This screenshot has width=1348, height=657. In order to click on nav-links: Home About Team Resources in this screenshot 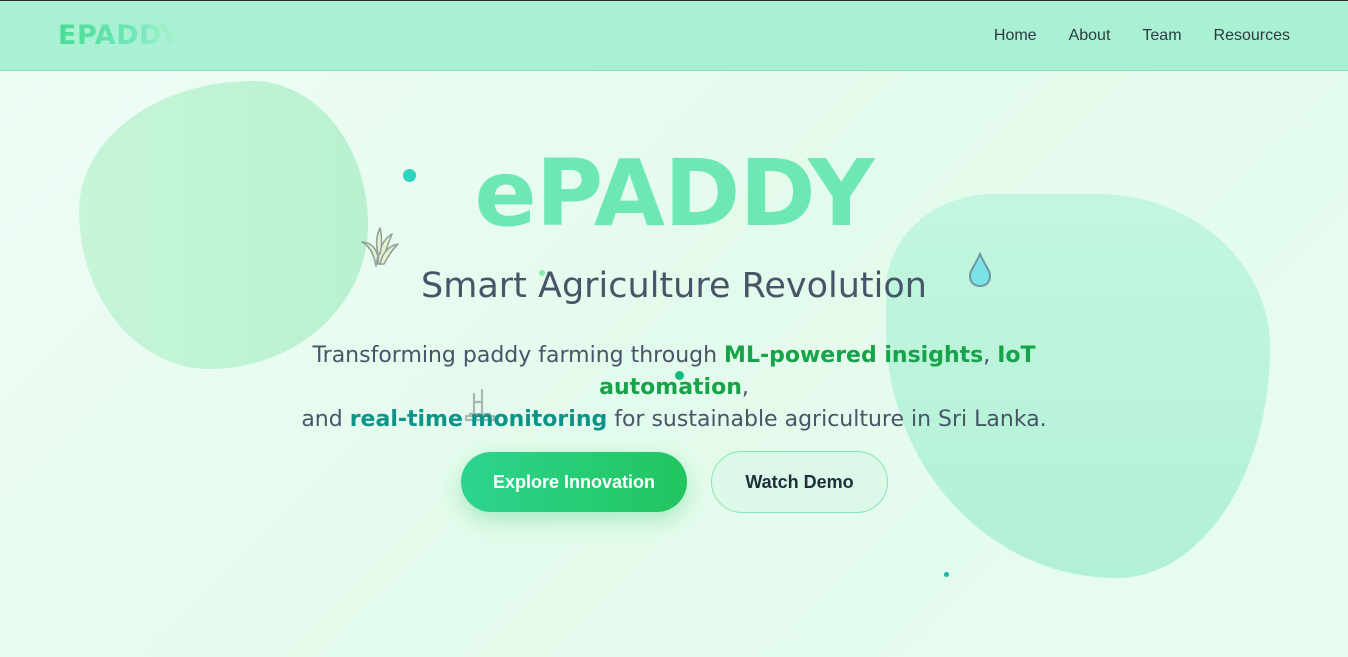, I will do `click(1142, 36)`.